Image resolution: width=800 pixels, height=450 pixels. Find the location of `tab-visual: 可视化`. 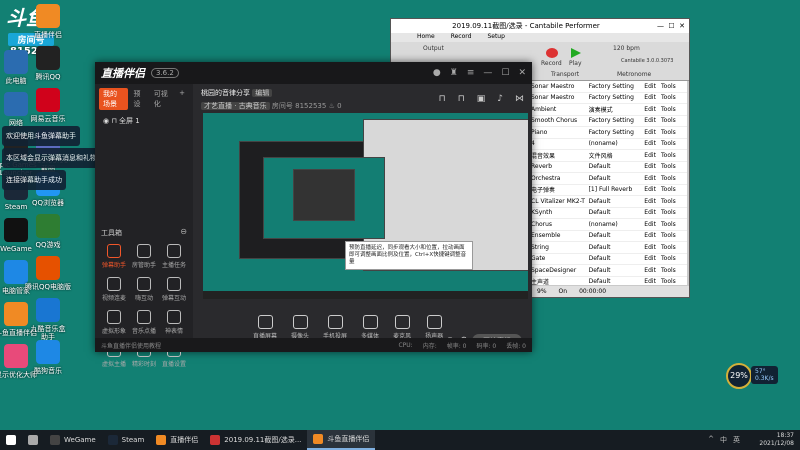

tab-visual: 可视化 is located at coordinates (161, 99).